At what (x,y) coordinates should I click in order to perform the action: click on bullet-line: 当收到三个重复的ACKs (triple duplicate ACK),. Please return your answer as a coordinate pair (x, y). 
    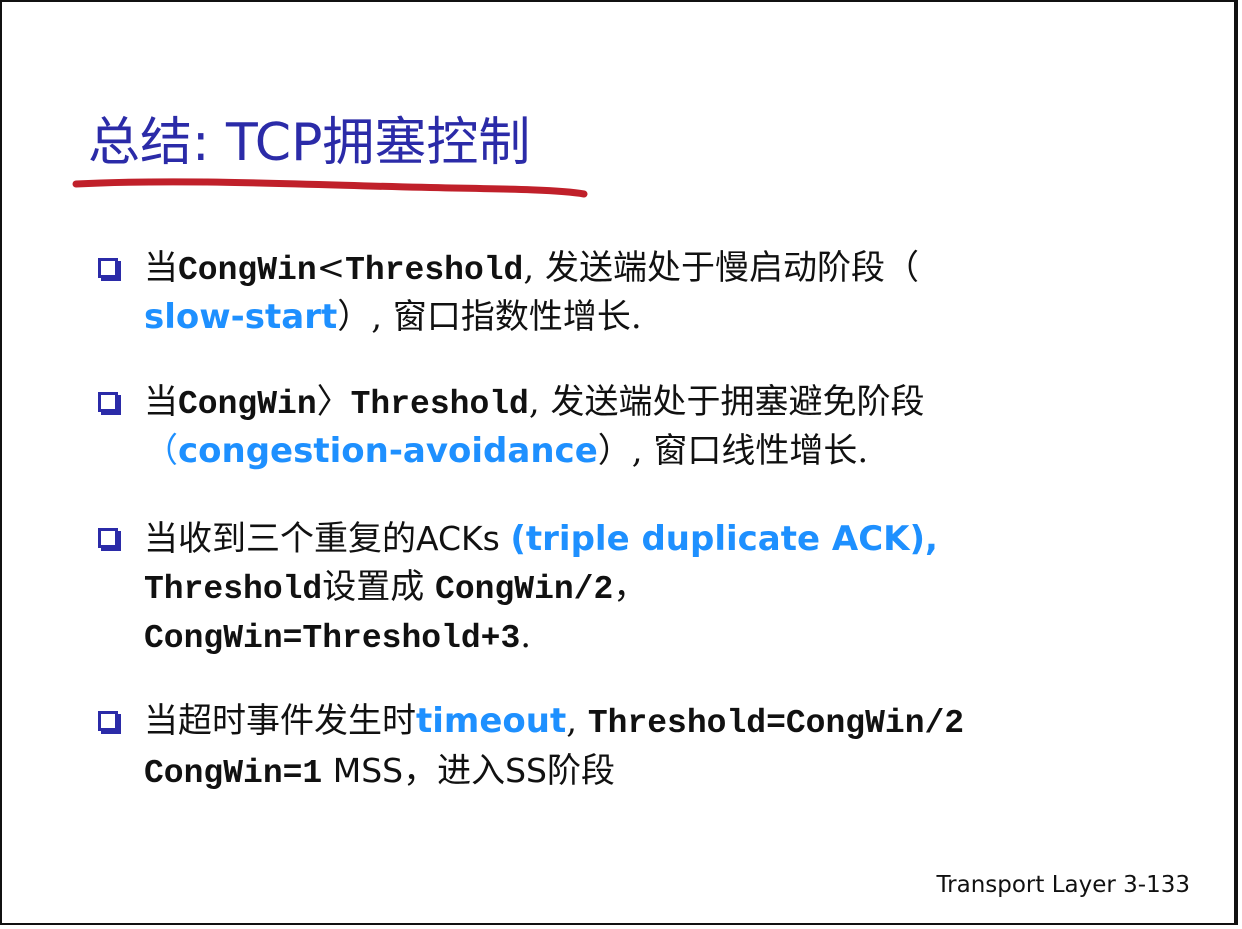
    Looking at the image, I should click on (541, 538).